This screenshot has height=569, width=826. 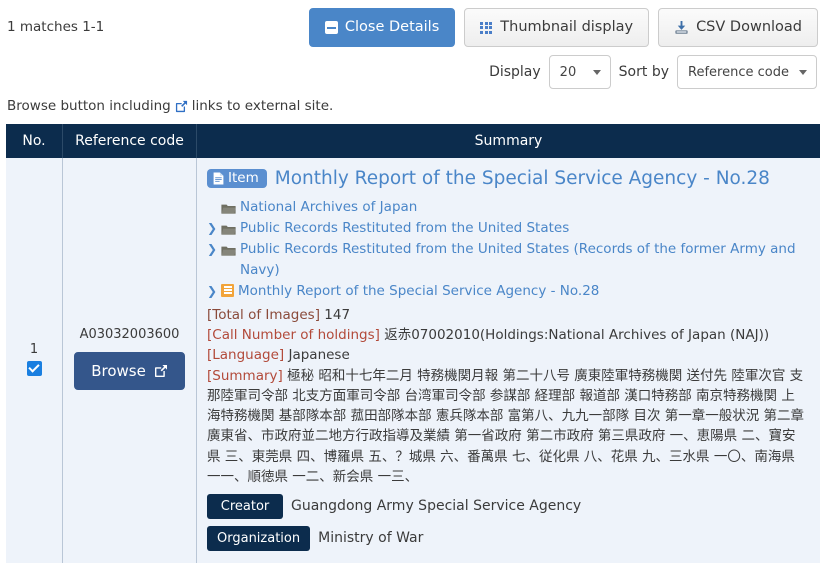 I want to click on display-count-value: 20, so click(x=568, y=72).